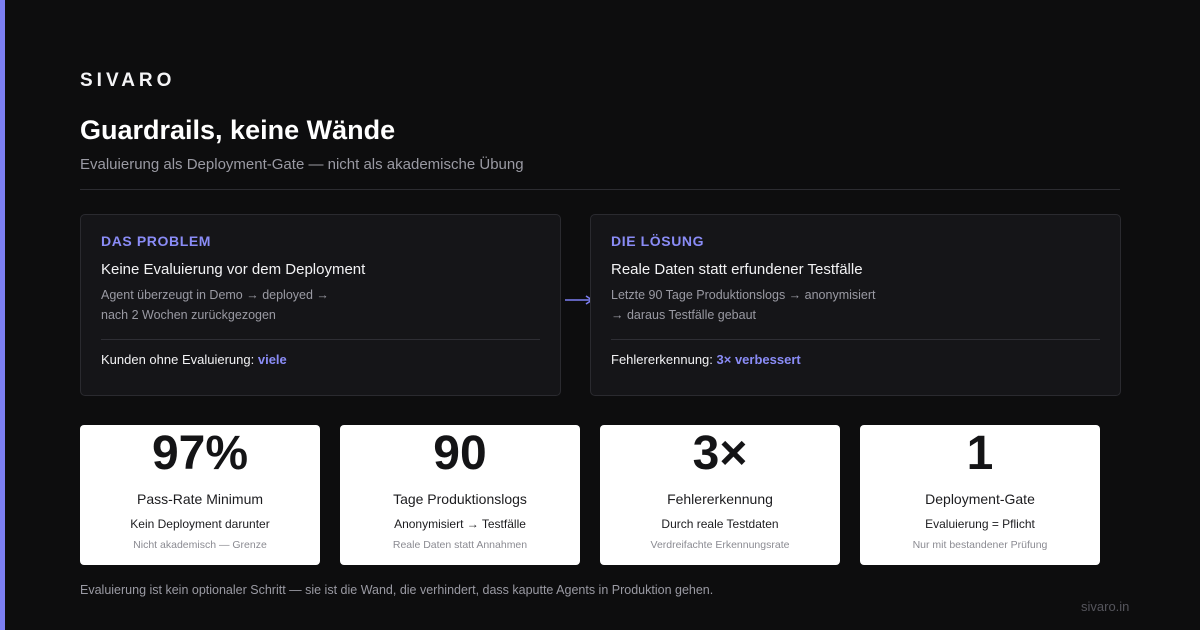 Image resolution: width=1200 pixels, height=630 pixels. I want to click on problem-body-line: Agent überzeugt in Demo → deployed →, so click(215, 295).